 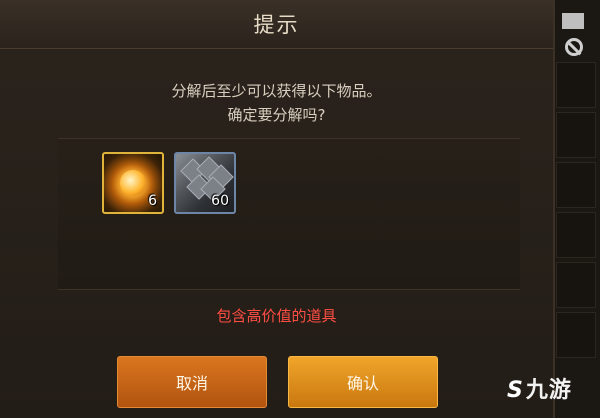 I want to click on item-quantity: 6, so click(x=152, y=201).